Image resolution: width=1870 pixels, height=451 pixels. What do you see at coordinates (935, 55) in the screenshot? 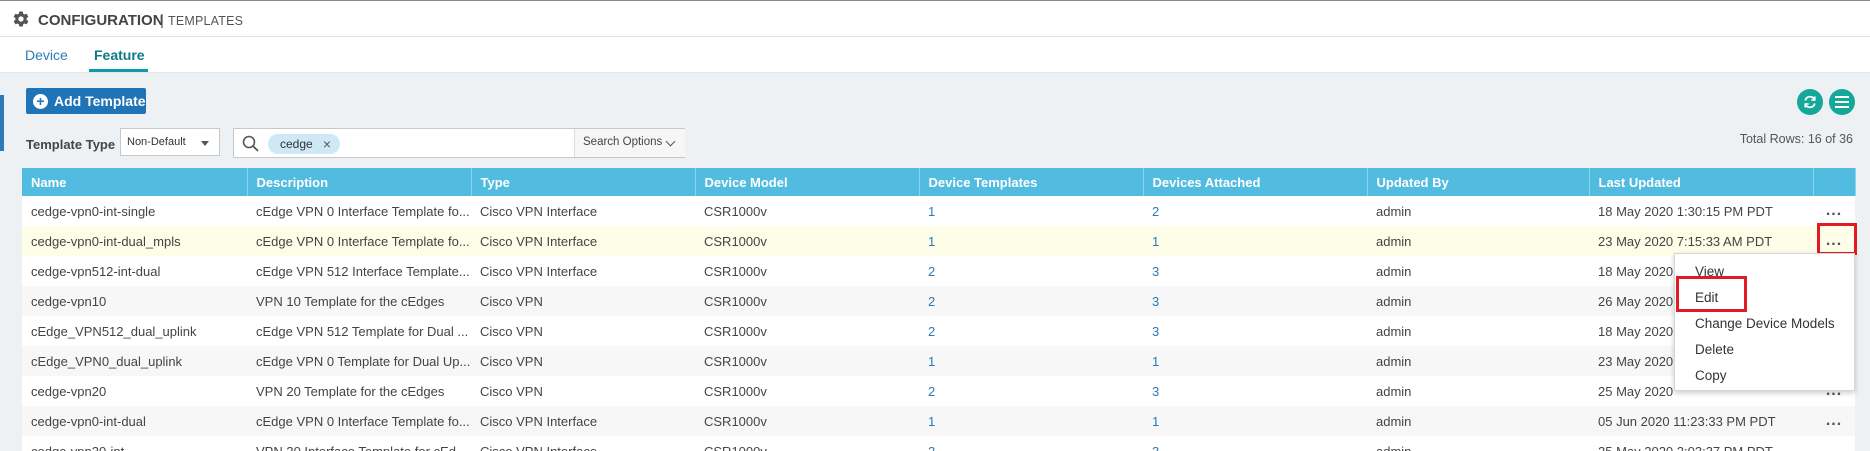
I see `template-tabs: Device Feature` at bounding box center [935, 55].